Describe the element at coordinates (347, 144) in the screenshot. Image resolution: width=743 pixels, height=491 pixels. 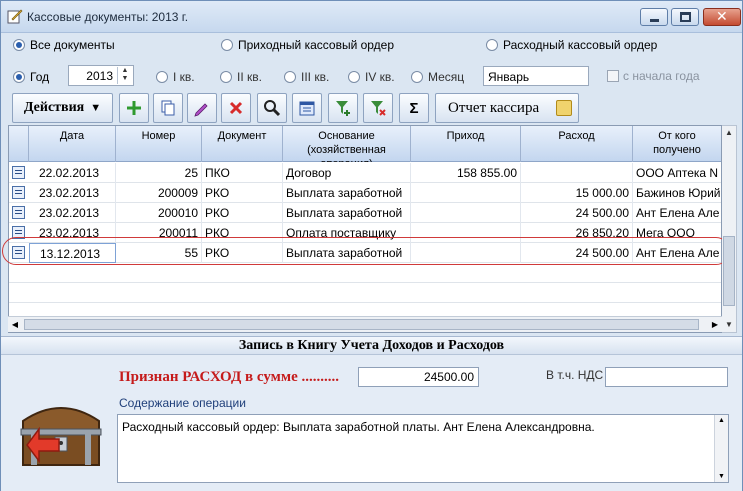
I see `header-basis: Основание (хозяйственная операция)` at that location.